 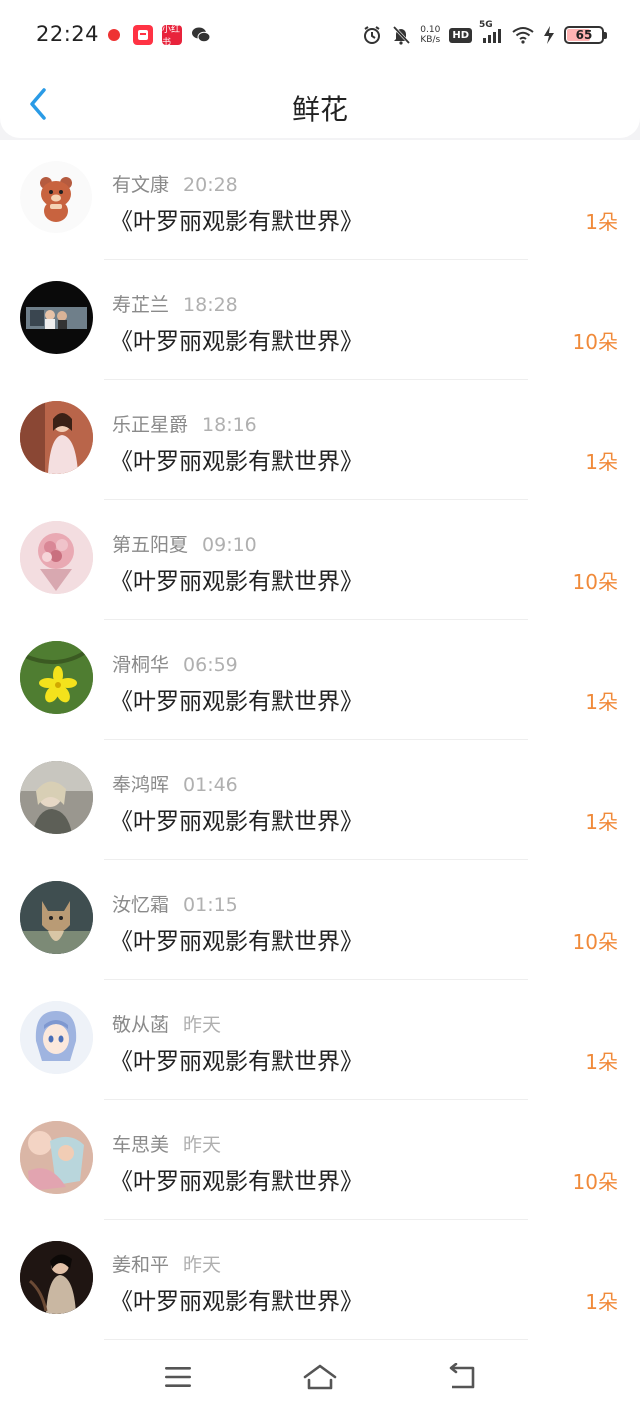 I want to click on net-speed-value: 0.10, so click(x=430, y=30).